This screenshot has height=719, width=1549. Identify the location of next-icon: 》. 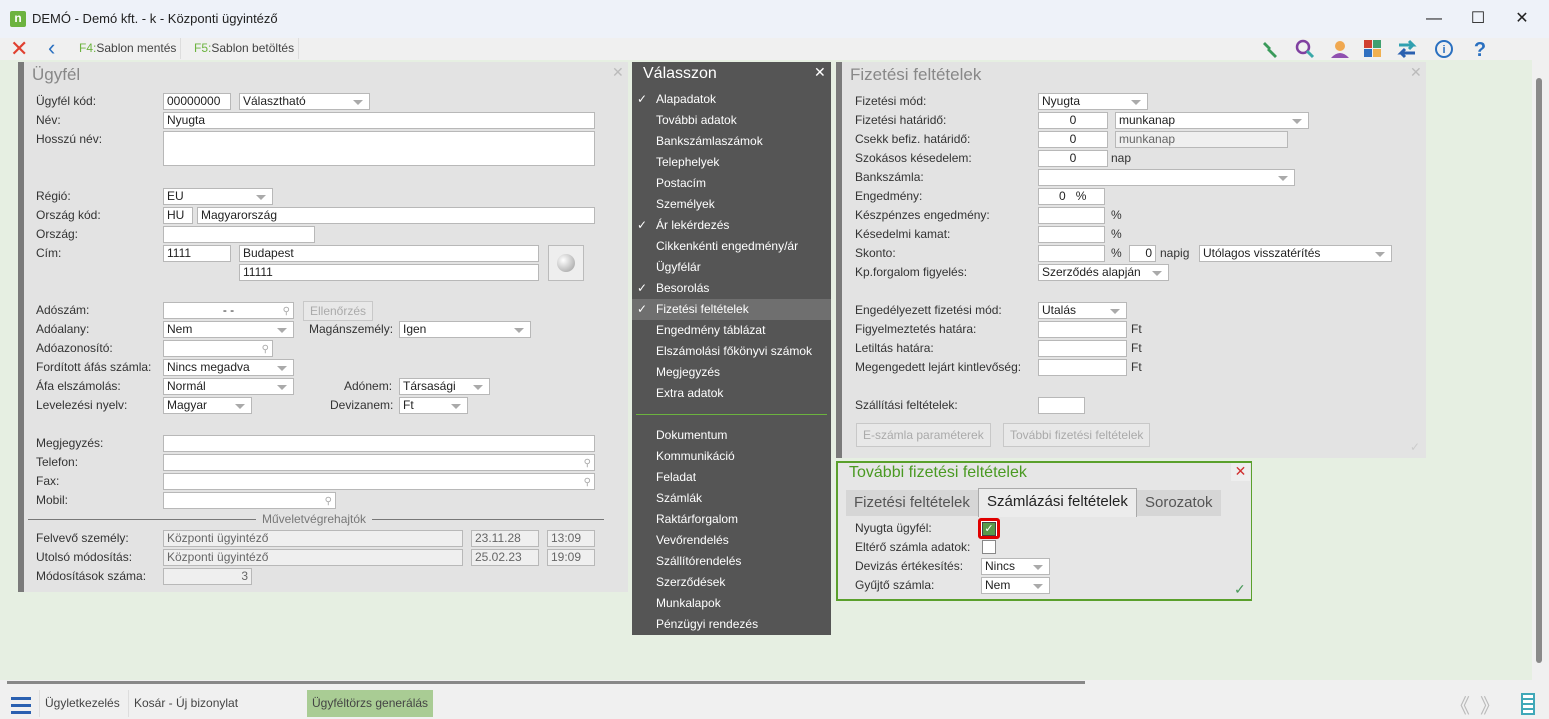
(1490, 704).